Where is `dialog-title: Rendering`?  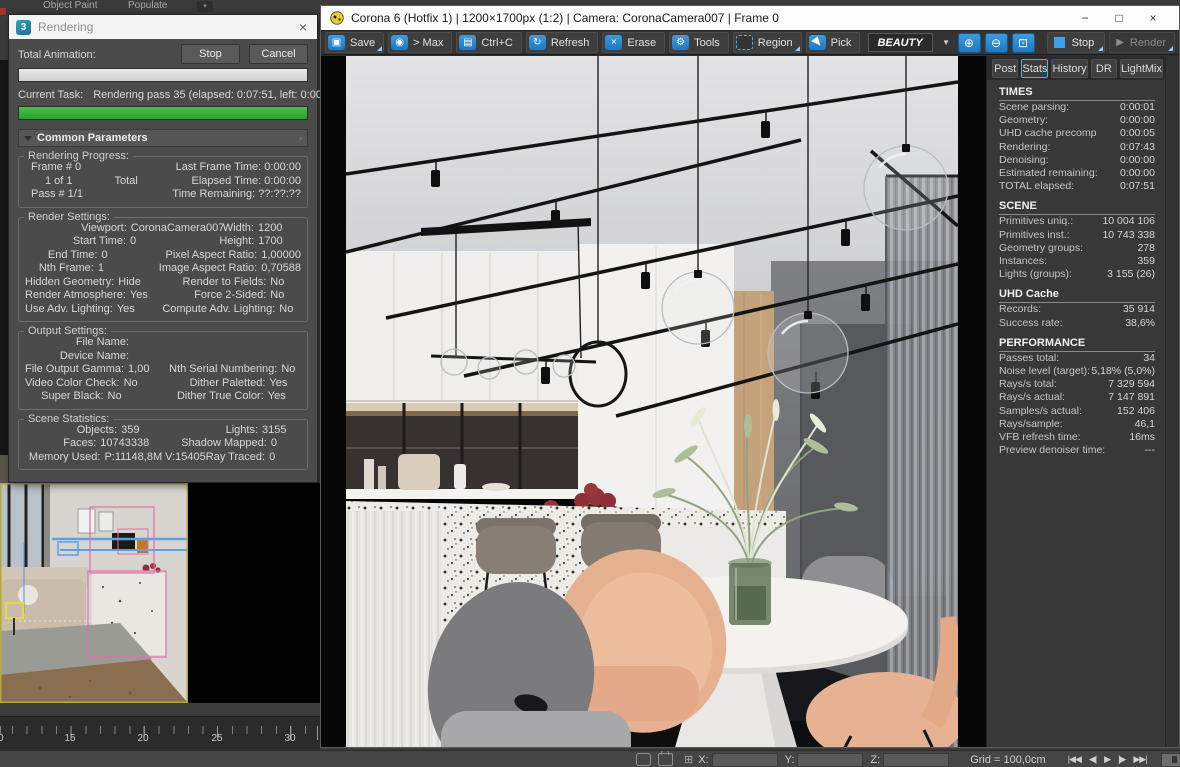
dialog-title: Rendering is located at coordinates (66, 27).